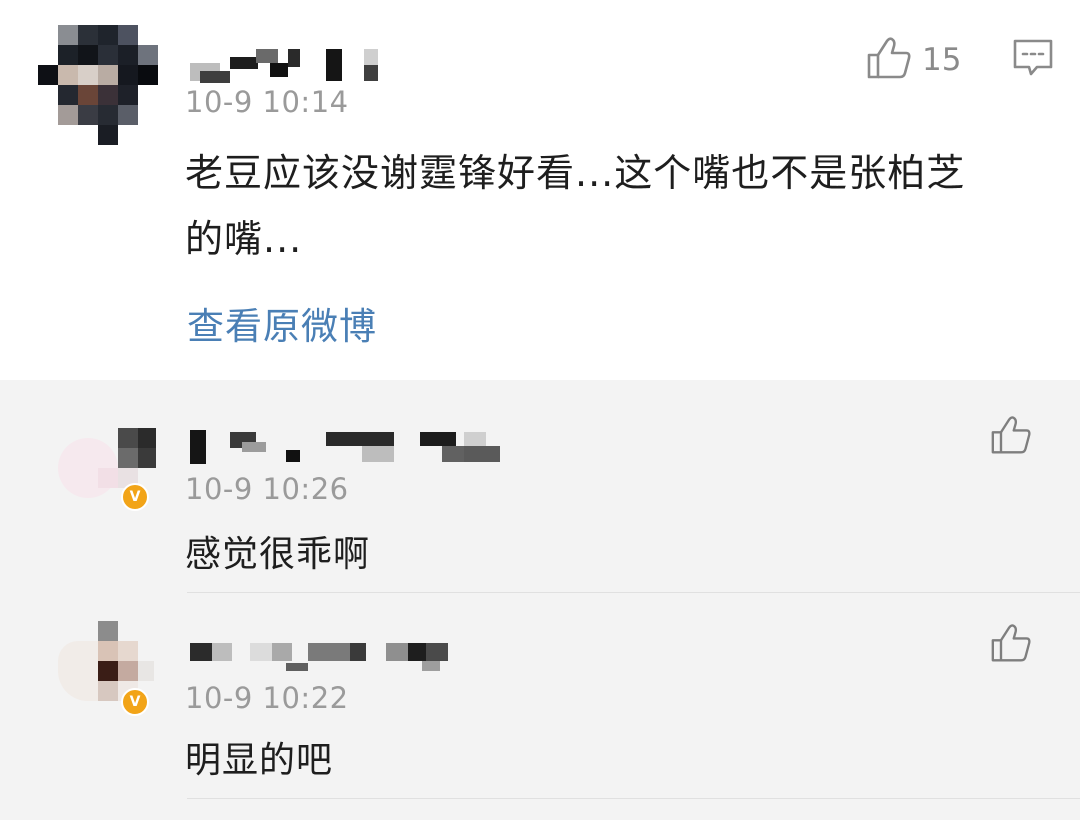 The width and height of the screenshot is (1080, 820). Describe the element at coordinates (942, 60) in the screenshot. I see `like-count: 15` at that location.